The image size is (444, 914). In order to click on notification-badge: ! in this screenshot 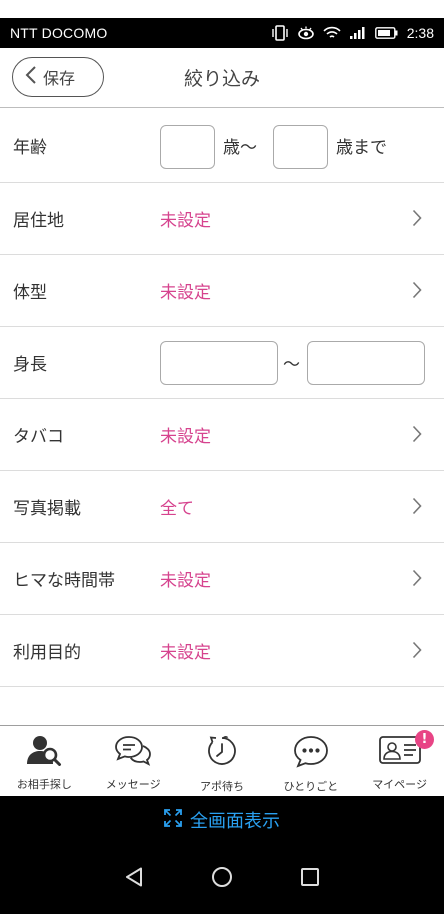, I will do `click(424, 739)`.